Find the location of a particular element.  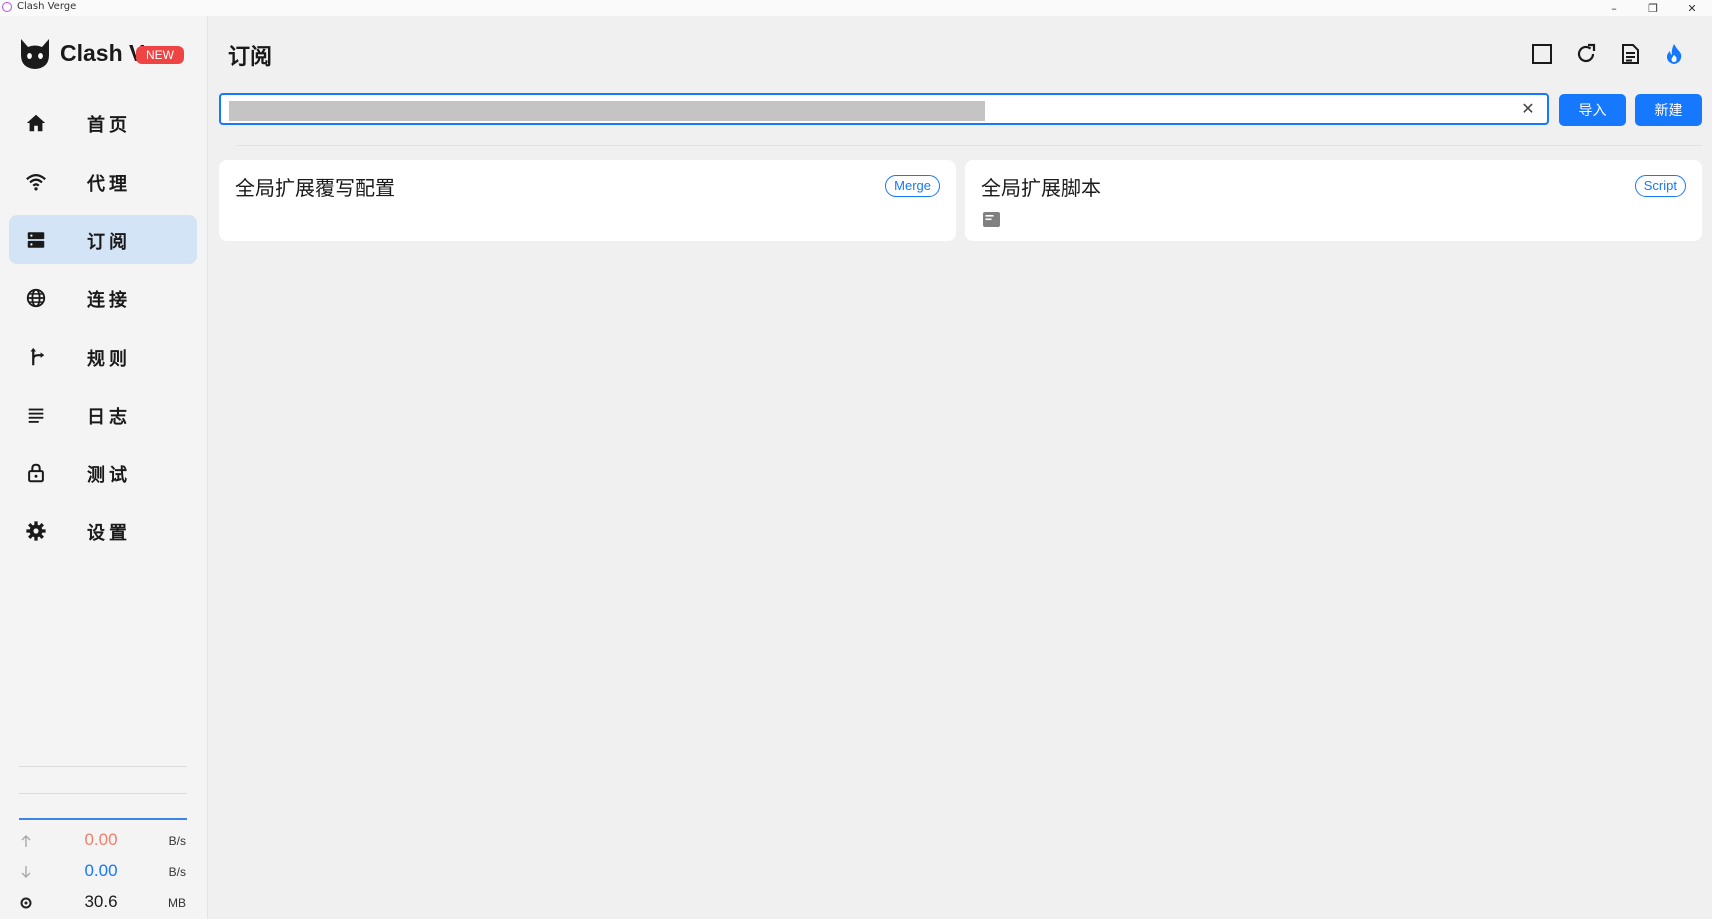

sidebar-item-label: 测试 is located at coordinates (109, 475).